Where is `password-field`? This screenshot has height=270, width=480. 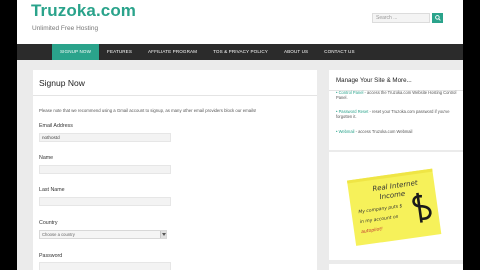 password-field is located at coordinates (105, 266).